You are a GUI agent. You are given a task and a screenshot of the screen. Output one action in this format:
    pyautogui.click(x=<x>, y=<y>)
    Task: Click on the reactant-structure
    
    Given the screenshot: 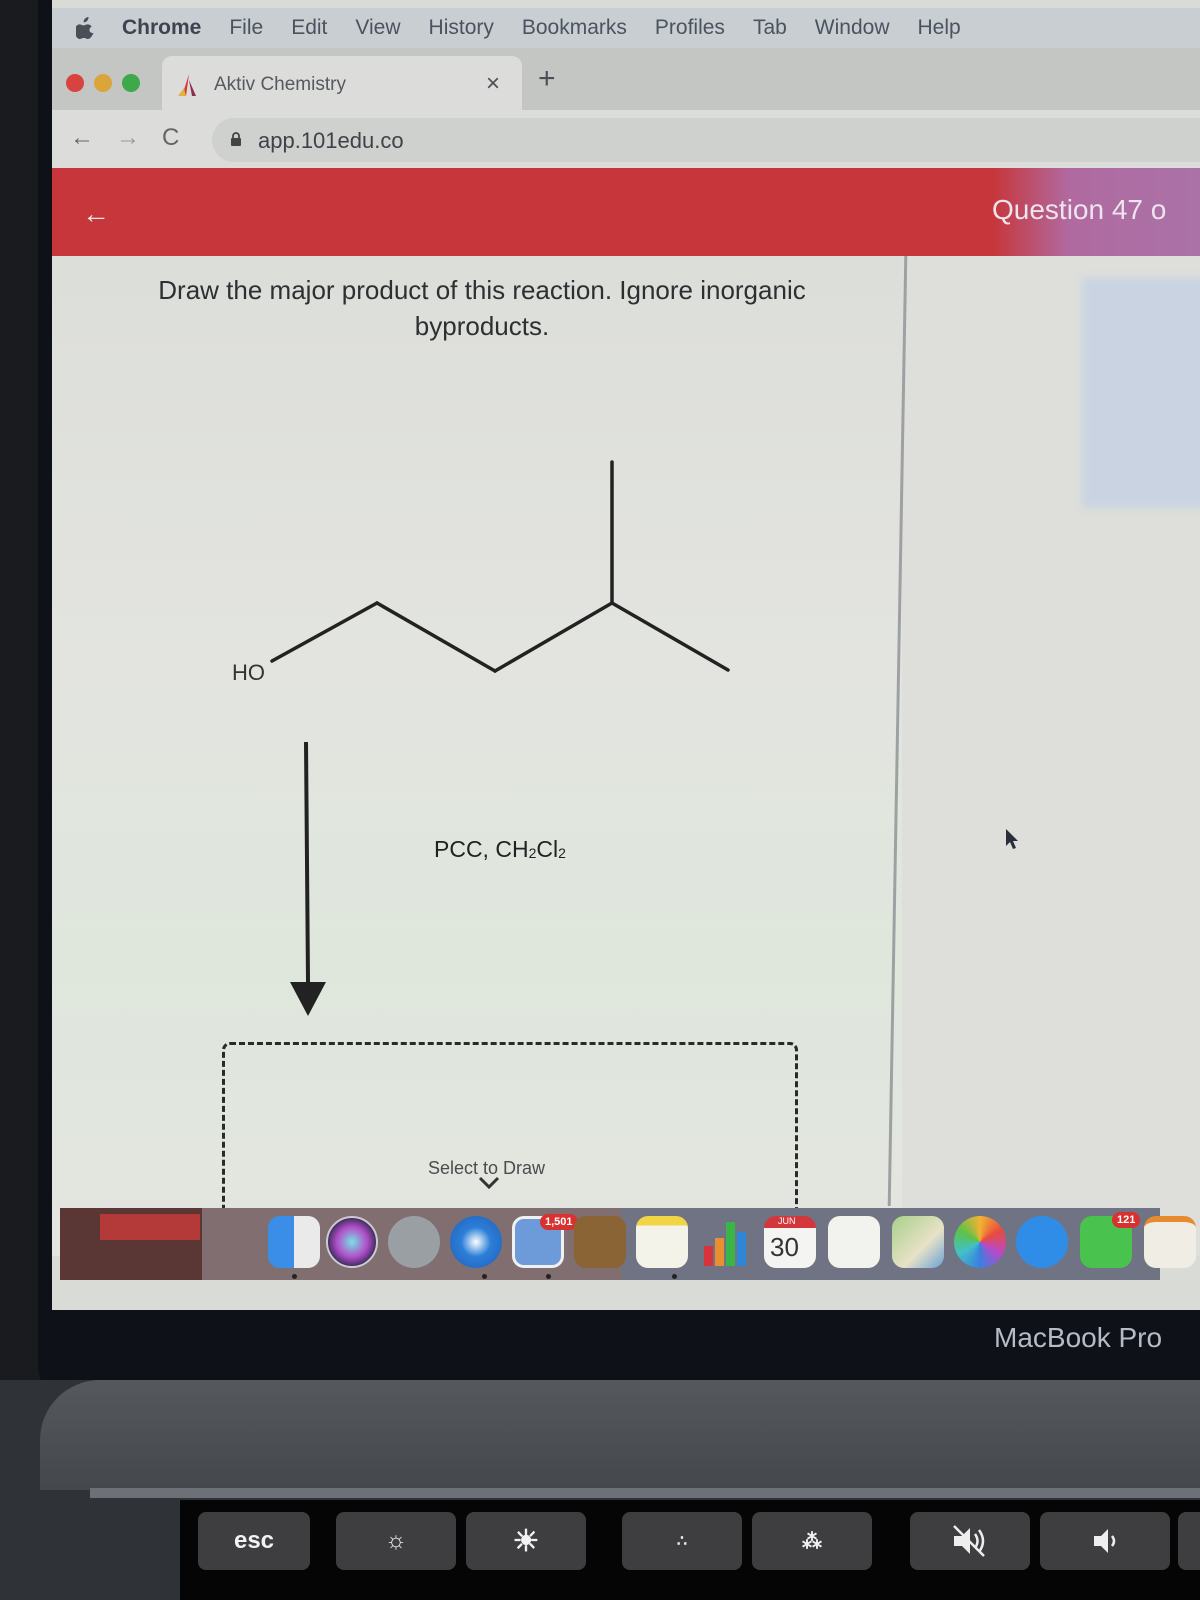 What is the action you would take?
    pyautogui.click(x=500, y=566)
    